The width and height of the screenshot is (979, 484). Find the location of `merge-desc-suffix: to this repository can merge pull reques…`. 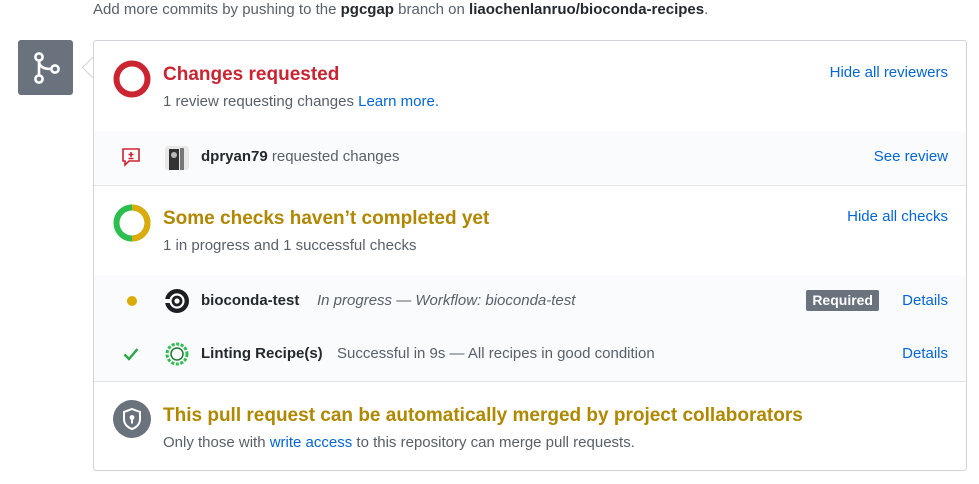

merge-desc-suffix: to this repository can merge pull reques… is located at coordinates (493, 442).